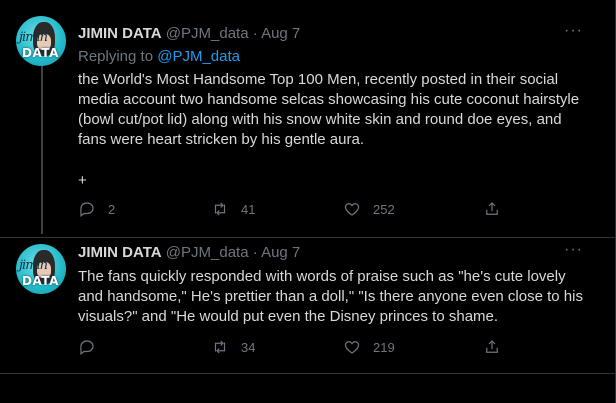 This screenshot has width=616, height=403. I want to click on reply-button, so click(93, 347).